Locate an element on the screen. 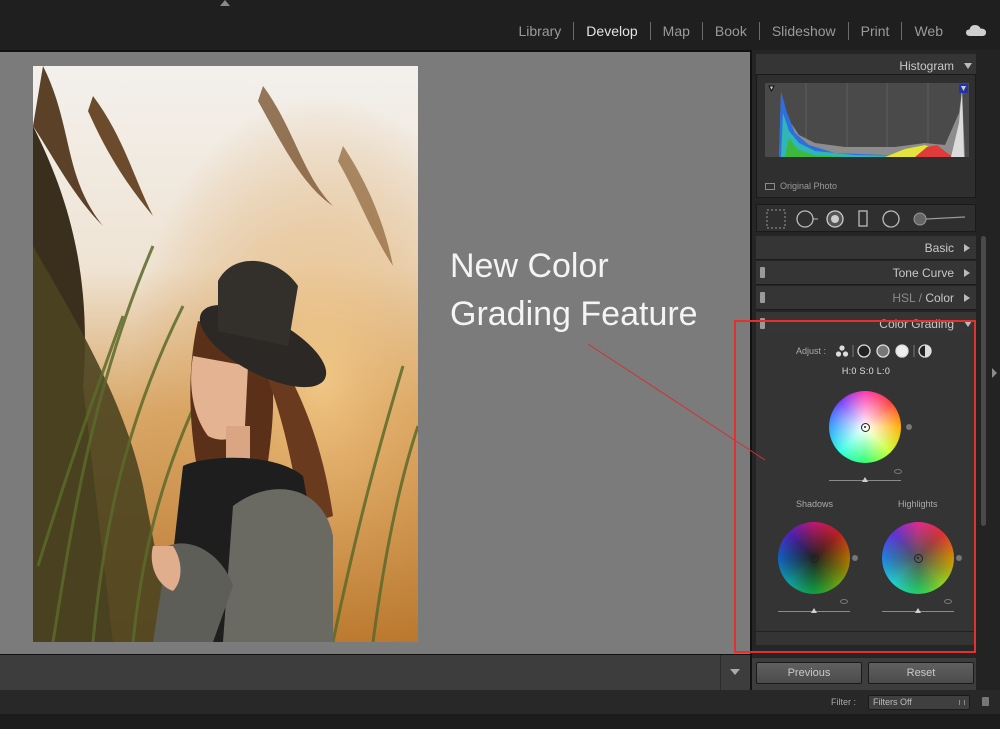 The image size is (1000, 729). radial-filter-icon is located at coordinates (891, 219).